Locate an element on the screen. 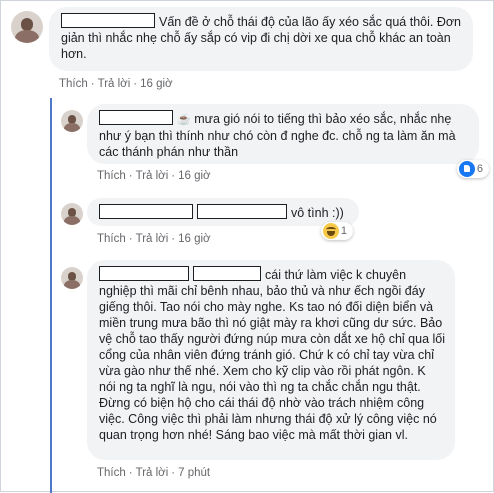 This screenshot has height=493, width=494. reply-bubble: vô tình :)) is located at coordinates (223, 212).